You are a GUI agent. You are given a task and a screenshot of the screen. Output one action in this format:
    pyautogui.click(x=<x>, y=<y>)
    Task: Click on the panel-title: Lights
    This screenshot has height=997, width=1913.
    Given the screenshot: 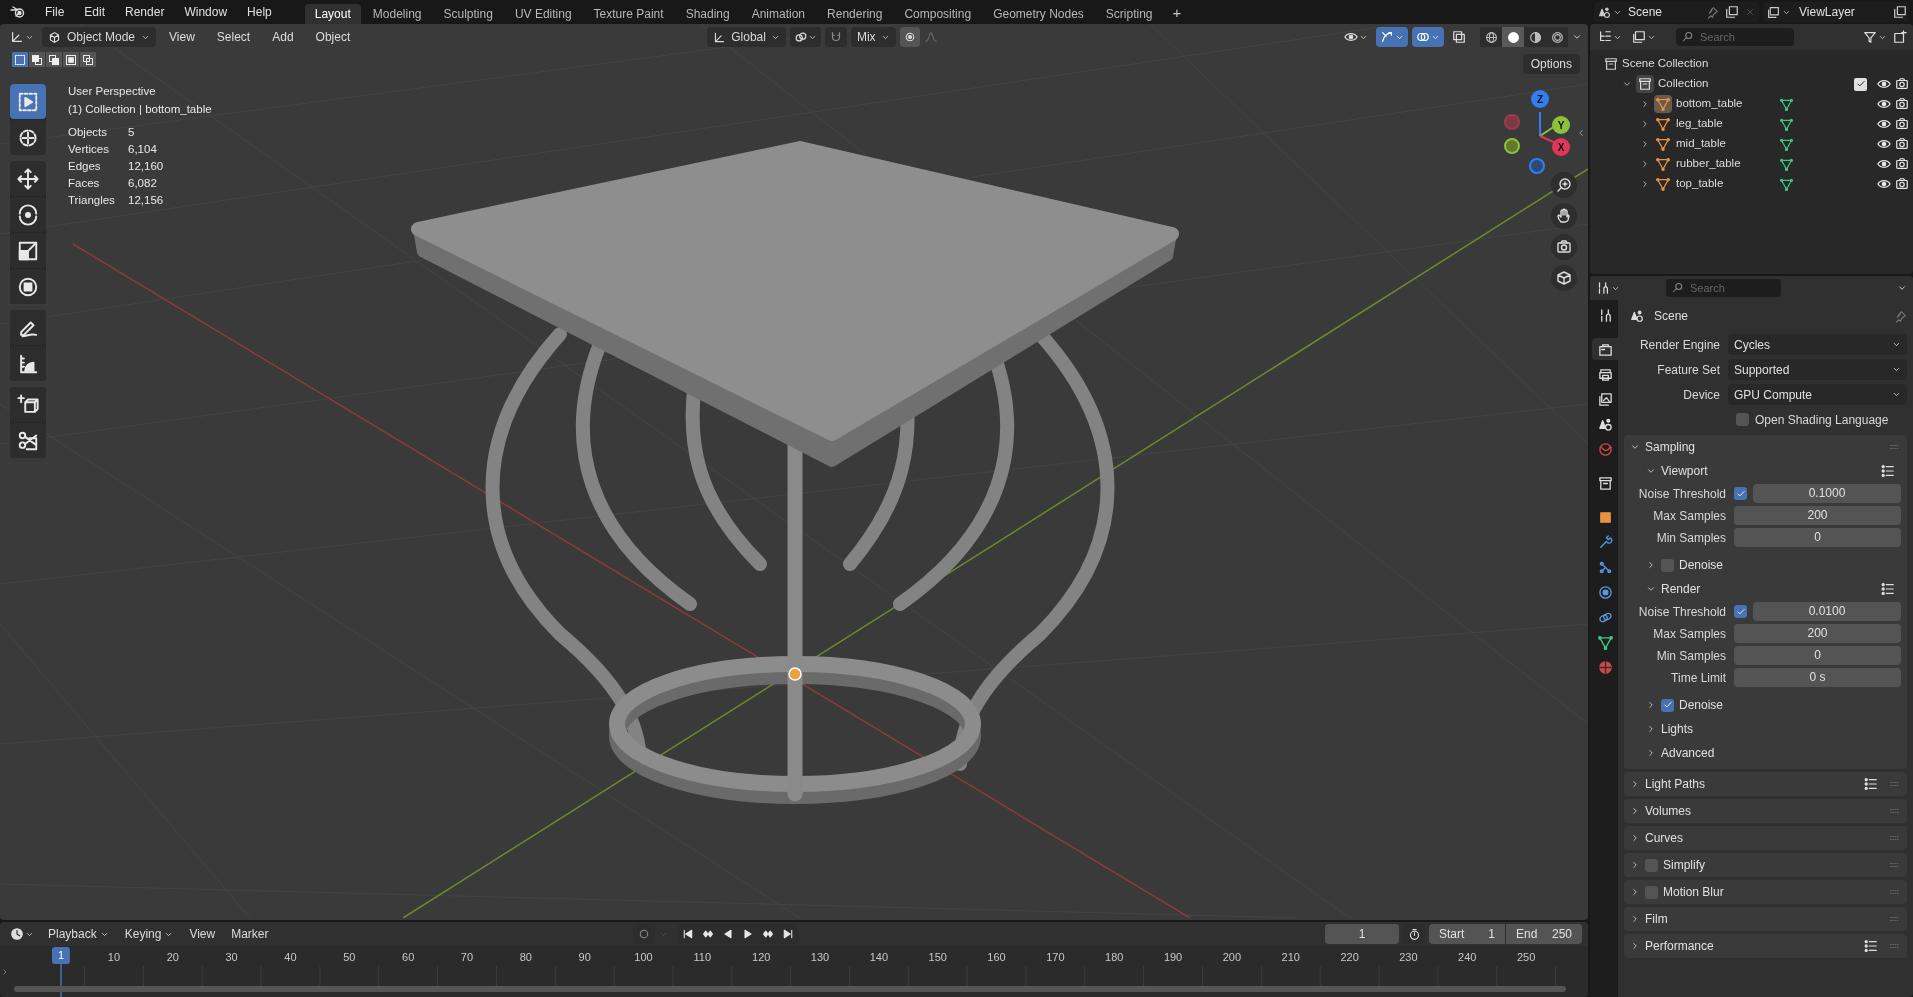 What is the action you would take?
    pyautogui.click(x=1781, y=729)
    